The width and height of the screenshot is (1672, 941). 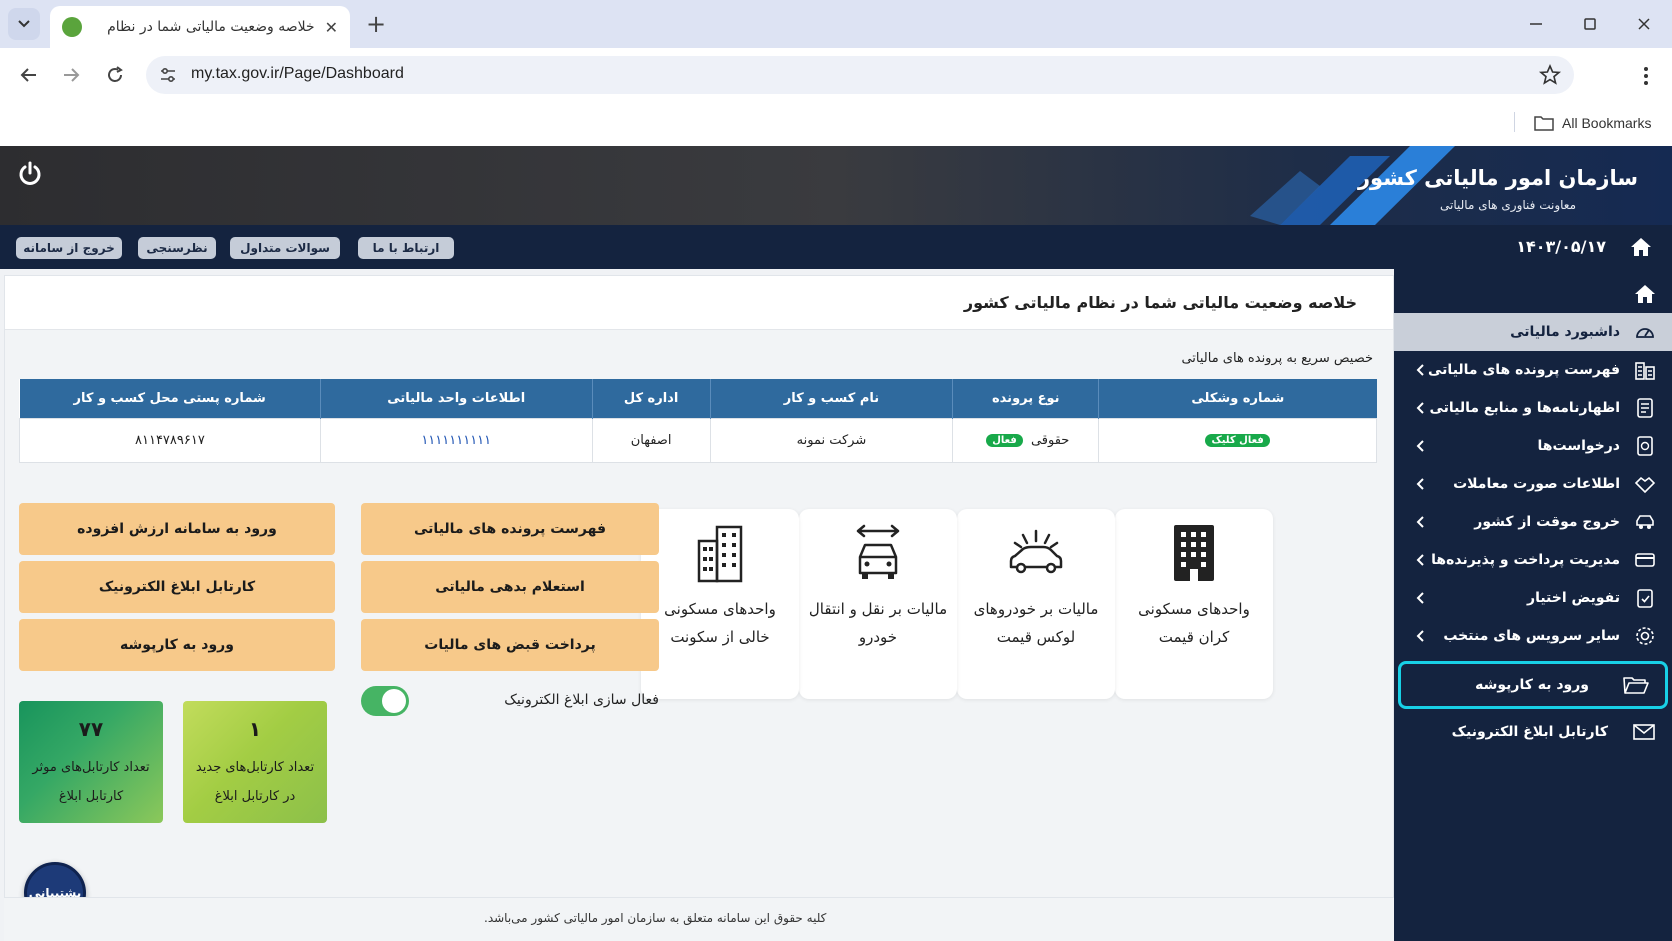 What do you see at coordinates (285, 248) in the screenshot?
I see `faq-button: سوالات متداول` at bounding box center [285, 248].